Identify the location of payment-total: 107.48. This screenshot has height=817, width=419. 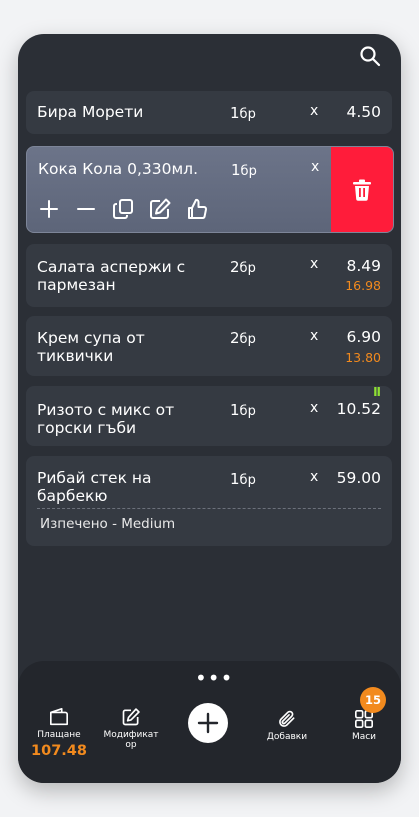
(59, 751).